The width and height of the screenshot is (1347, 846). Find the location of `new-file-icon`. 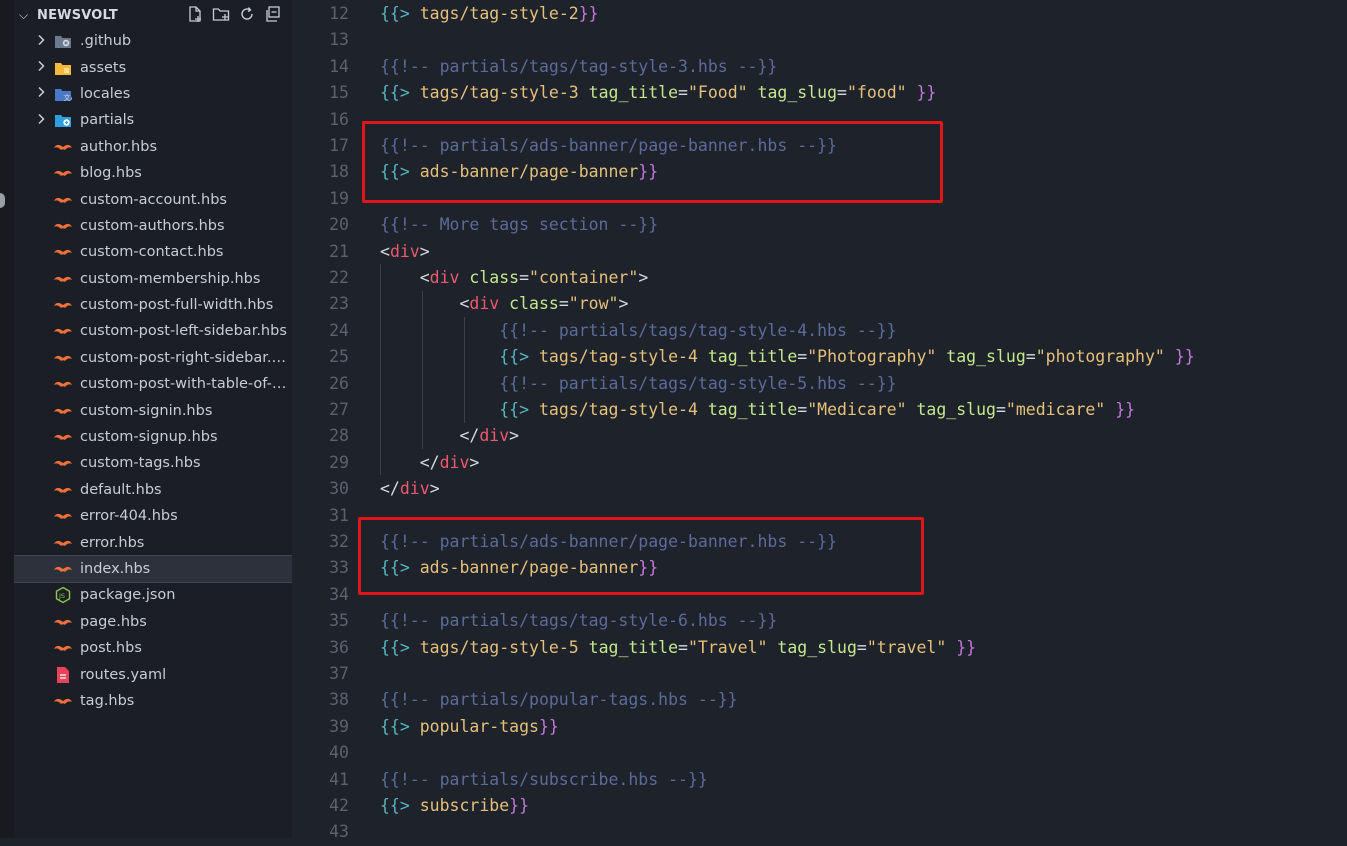

new-file-icon is located at coordinates (195, 14).